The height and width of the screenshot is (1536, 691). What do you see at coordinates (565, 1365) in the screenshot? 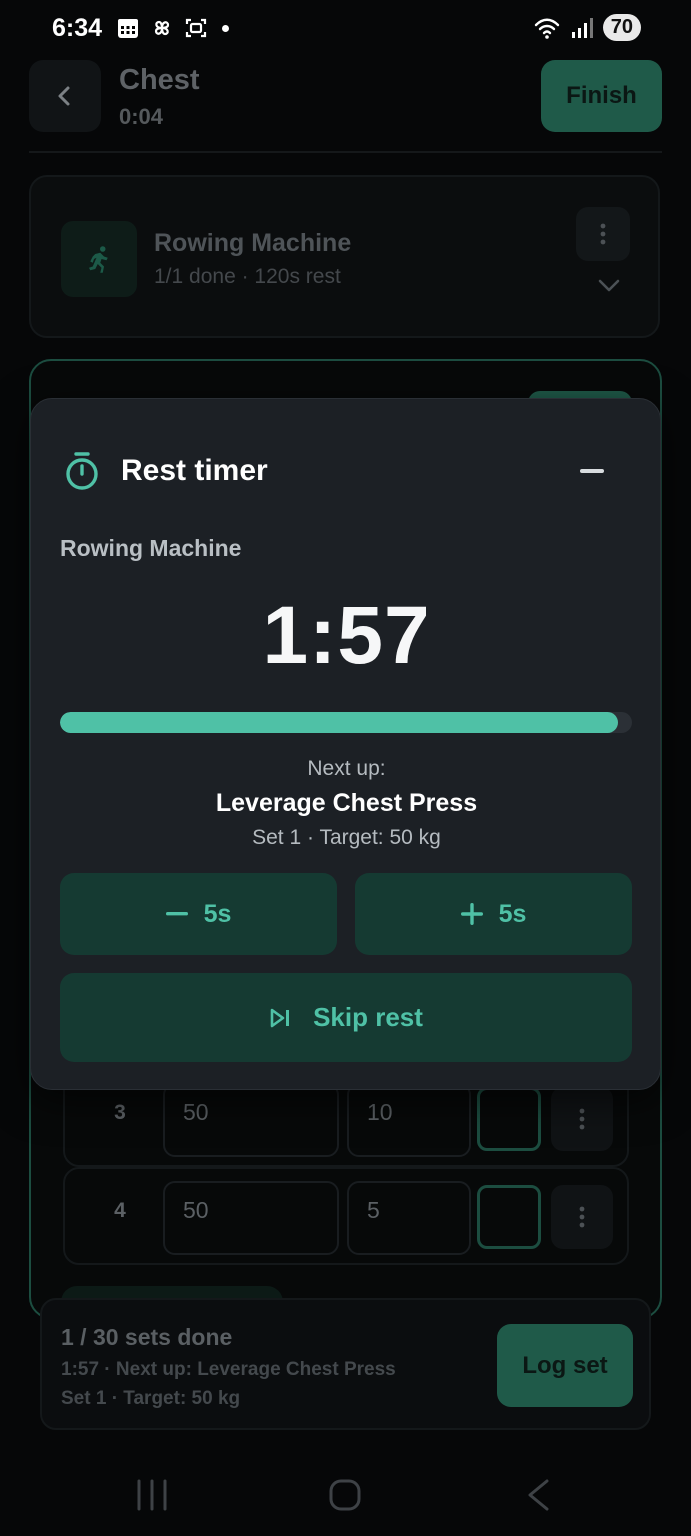
I see `log-set-button: Log set` at bounding box center [565, 1365].